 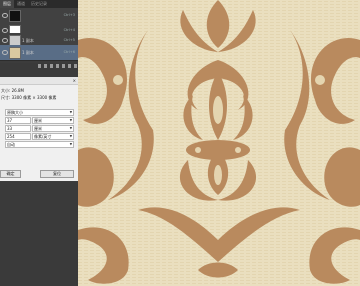 What do you see at coordinates (53, 128) in the screenshot?
I see `height-unit-select: 厘米 ▼` at bounding box center [53, 128].